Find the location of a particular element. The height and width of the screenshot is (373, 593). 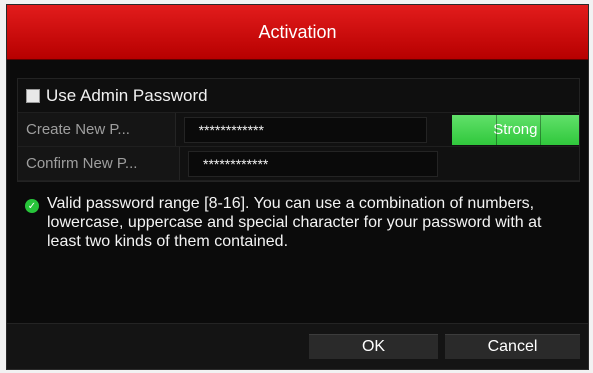

dialog-title: Activation is located at coordinates (297, 31).